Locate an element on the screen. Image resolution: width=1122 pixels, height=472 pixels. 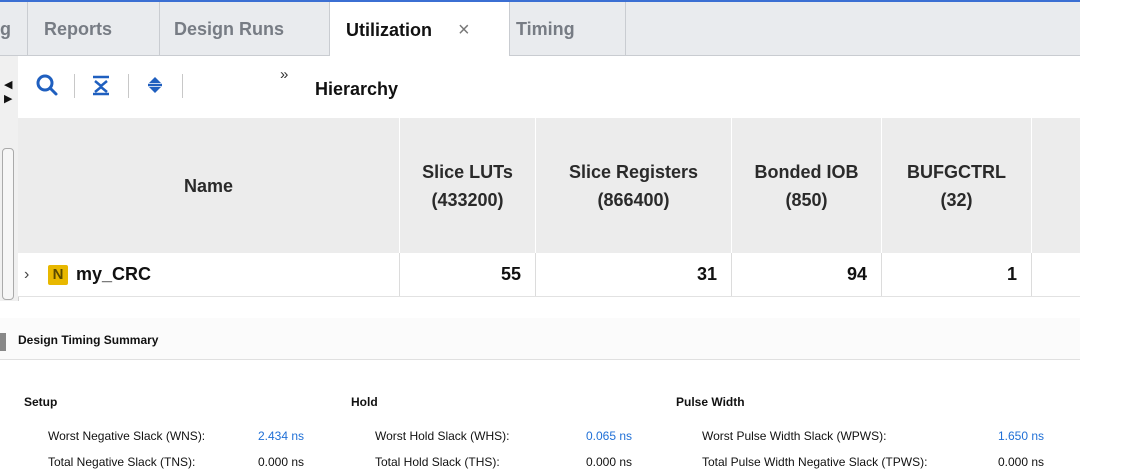
netlist-module-icon: N is located at coordinates (58, 274).